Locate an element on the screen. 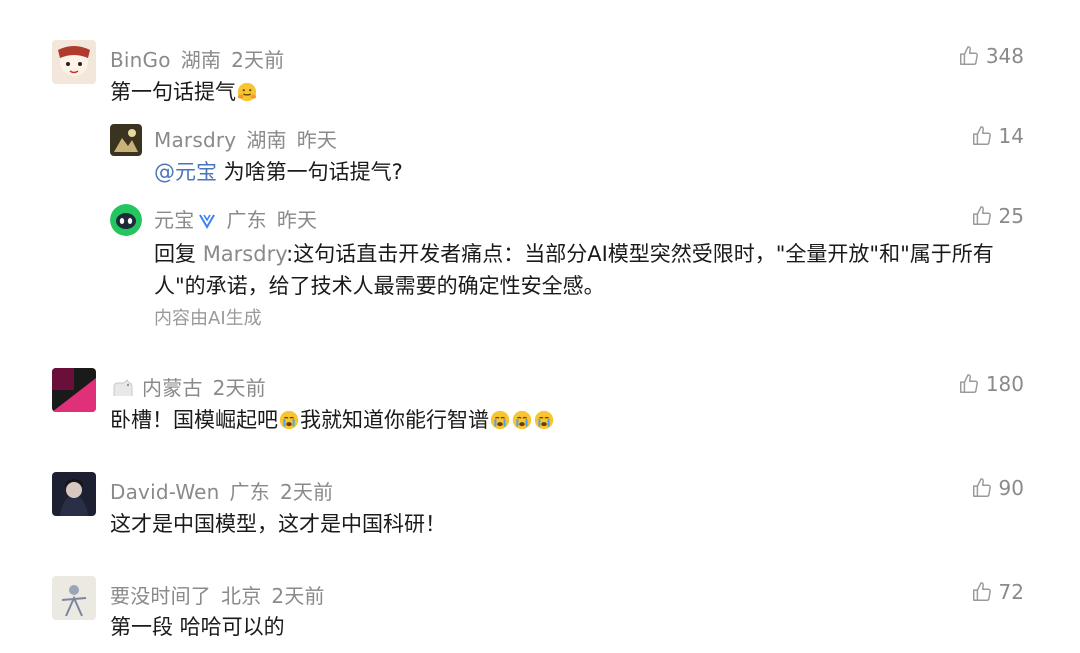  username: 元宝 is located at coordinates (174, 220).